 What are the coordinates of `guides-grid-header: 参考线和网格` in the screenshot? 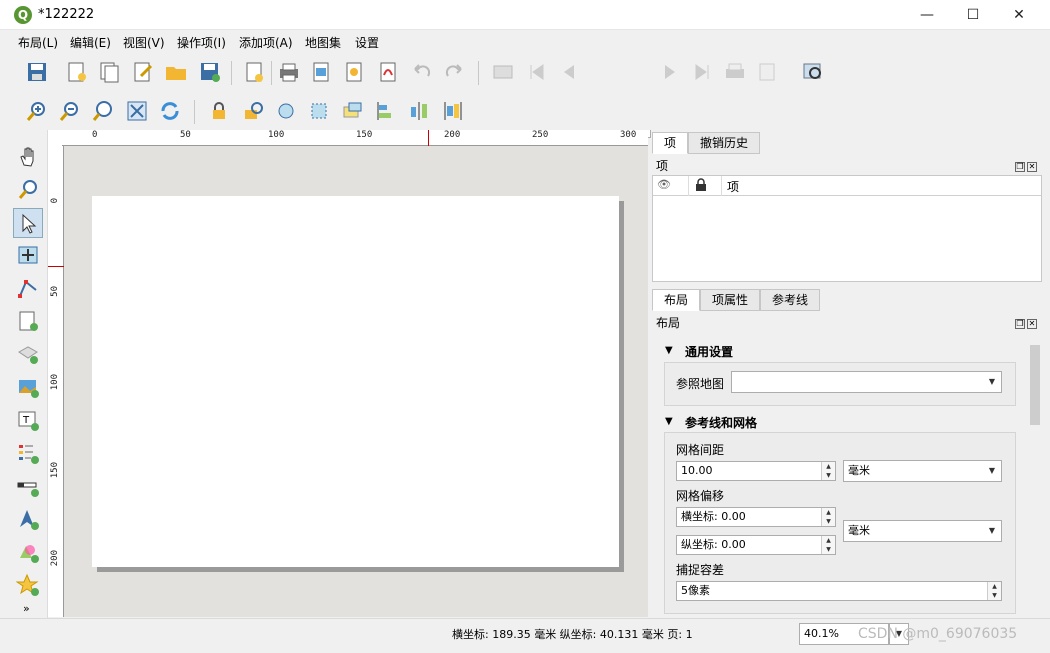 It's located at (721, 422).